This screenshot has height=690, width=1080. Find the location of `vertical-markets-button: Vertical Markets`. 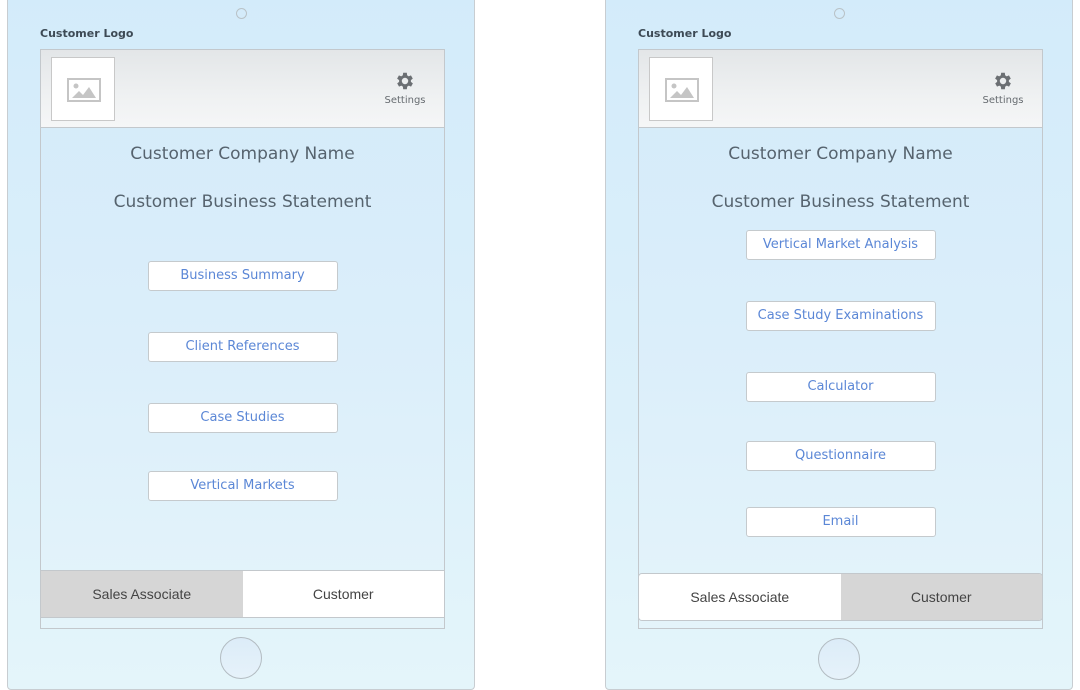

vertical-markets-button: Vertical Markets is located at coordinates (242, 486).